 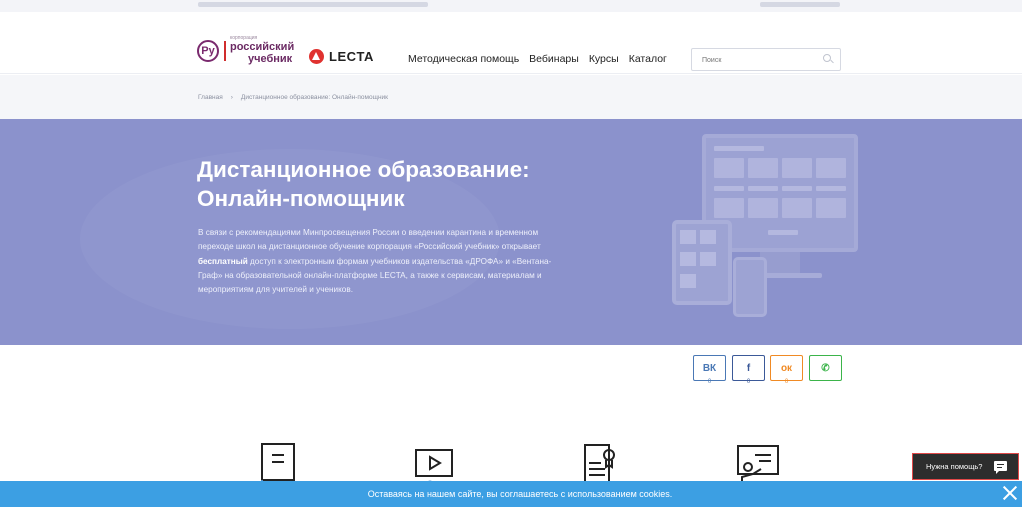 What do you see at coordinates (1010, 493) in the screenshot?
I see `close-icon` at bounding box center [1010, 493].